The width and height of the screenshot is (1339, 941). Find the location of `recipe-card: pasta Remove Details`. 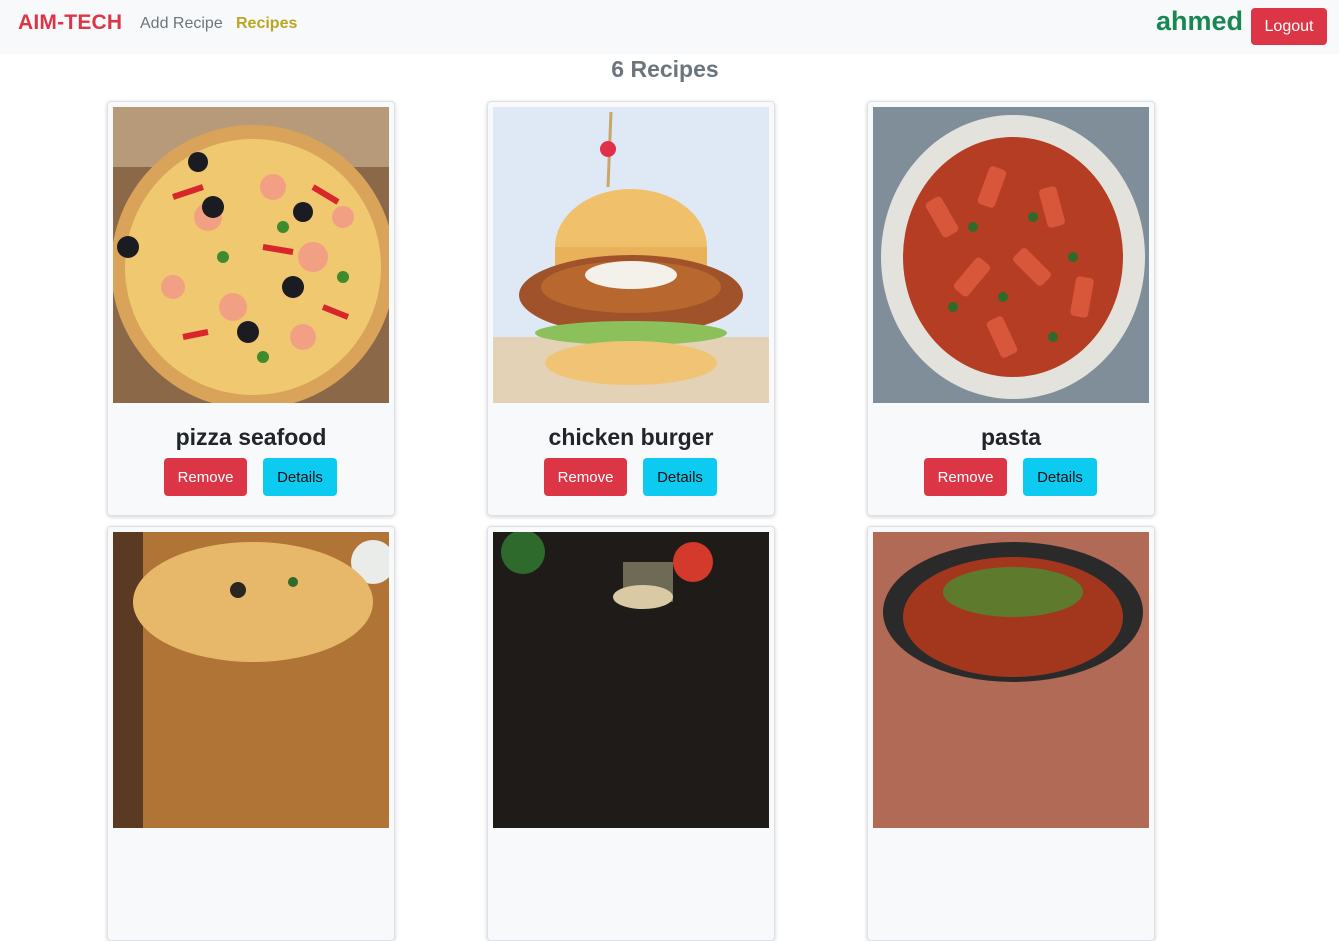

recipe-card: pasta Remove Details is located at coordinates (1011, 308).